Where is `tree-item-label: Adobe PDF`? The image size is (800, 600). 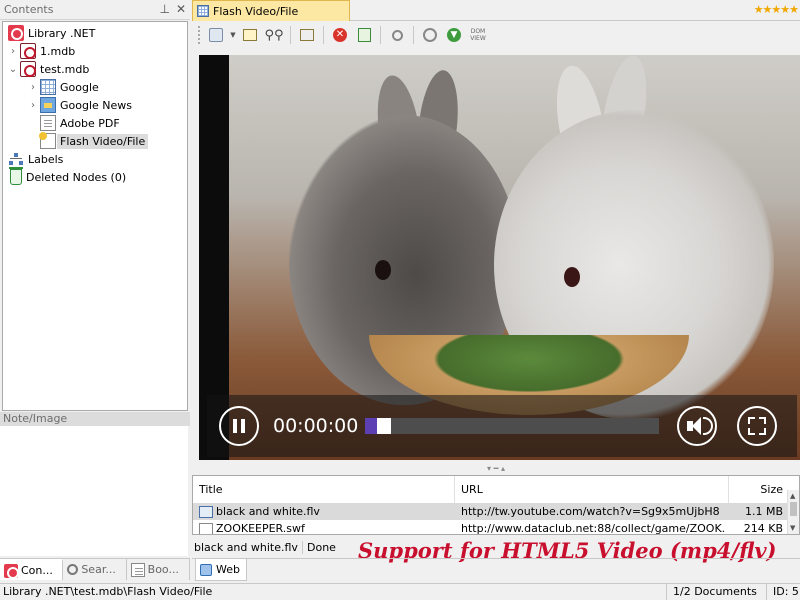 tree-item-label: Adobe PDF is located at coordinates (90, 123).